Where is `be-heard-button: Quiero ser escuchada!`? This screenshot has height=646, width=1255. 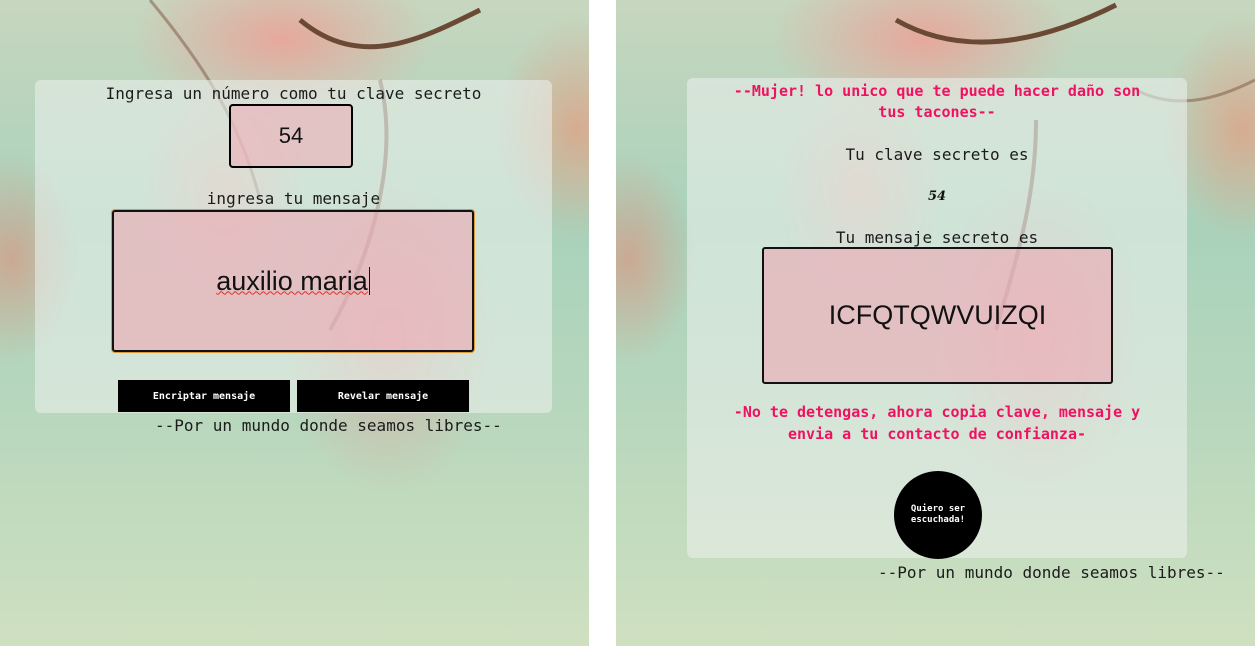 be-heard-button: Quiero ser escuchada! is located at coordinates (938, 515).